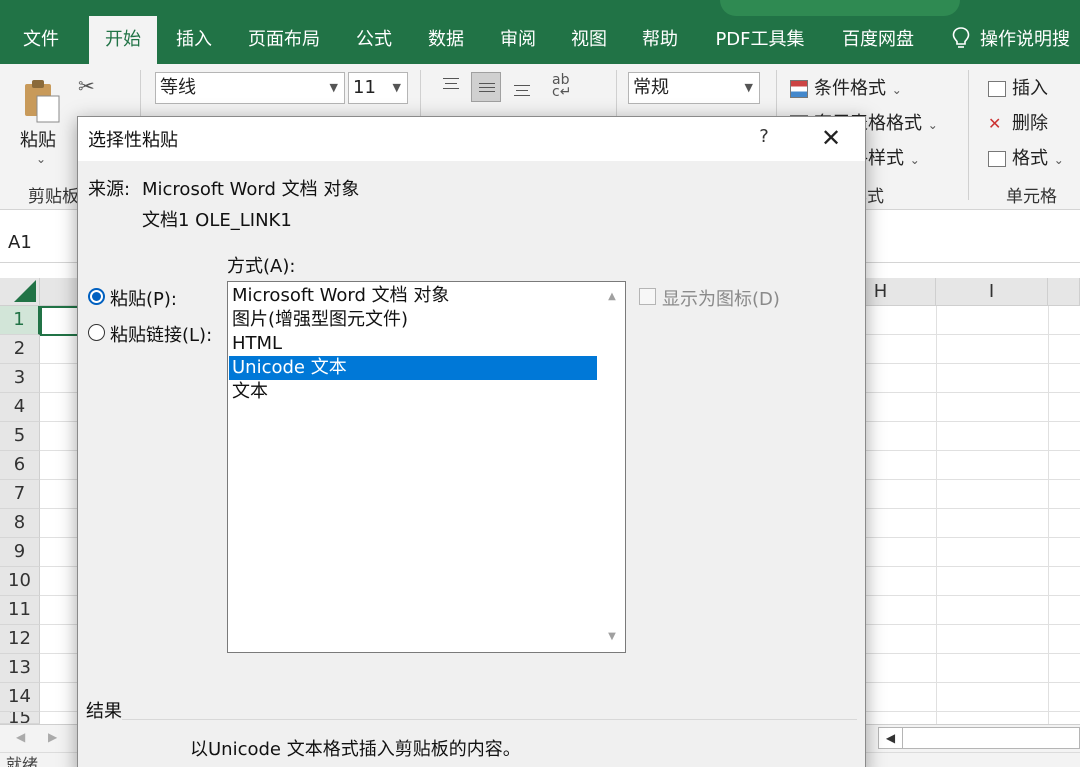 The height and width of the screenshot is (767, 1080). Describe the element at coordinates (96, 332) in the screenshot. I see `paste-link-radio` at that location.